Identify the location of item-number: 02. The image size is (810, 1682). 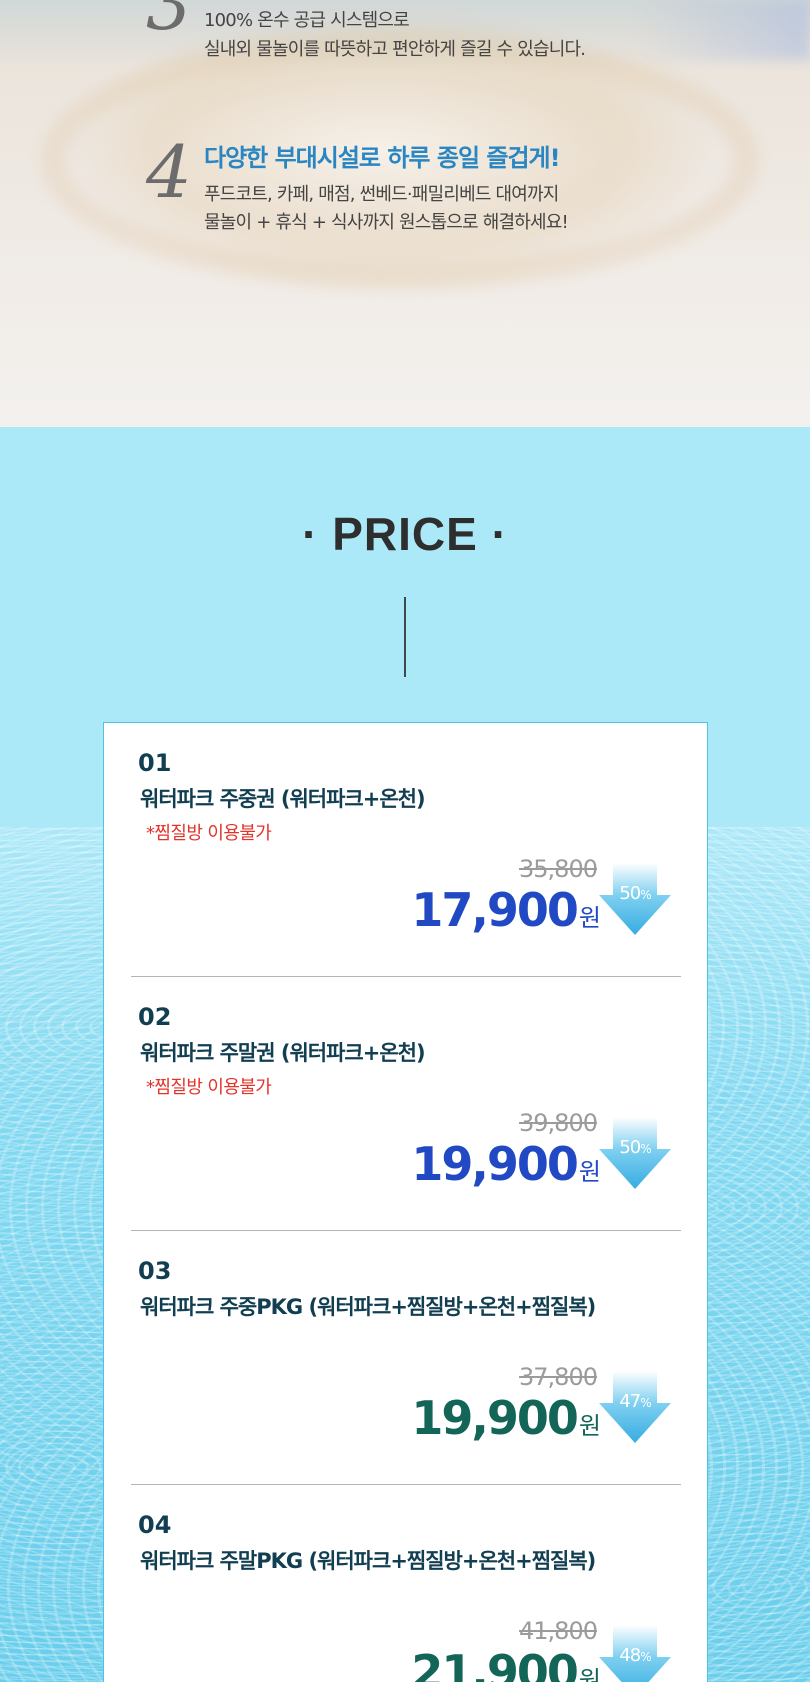
(155, 1017).